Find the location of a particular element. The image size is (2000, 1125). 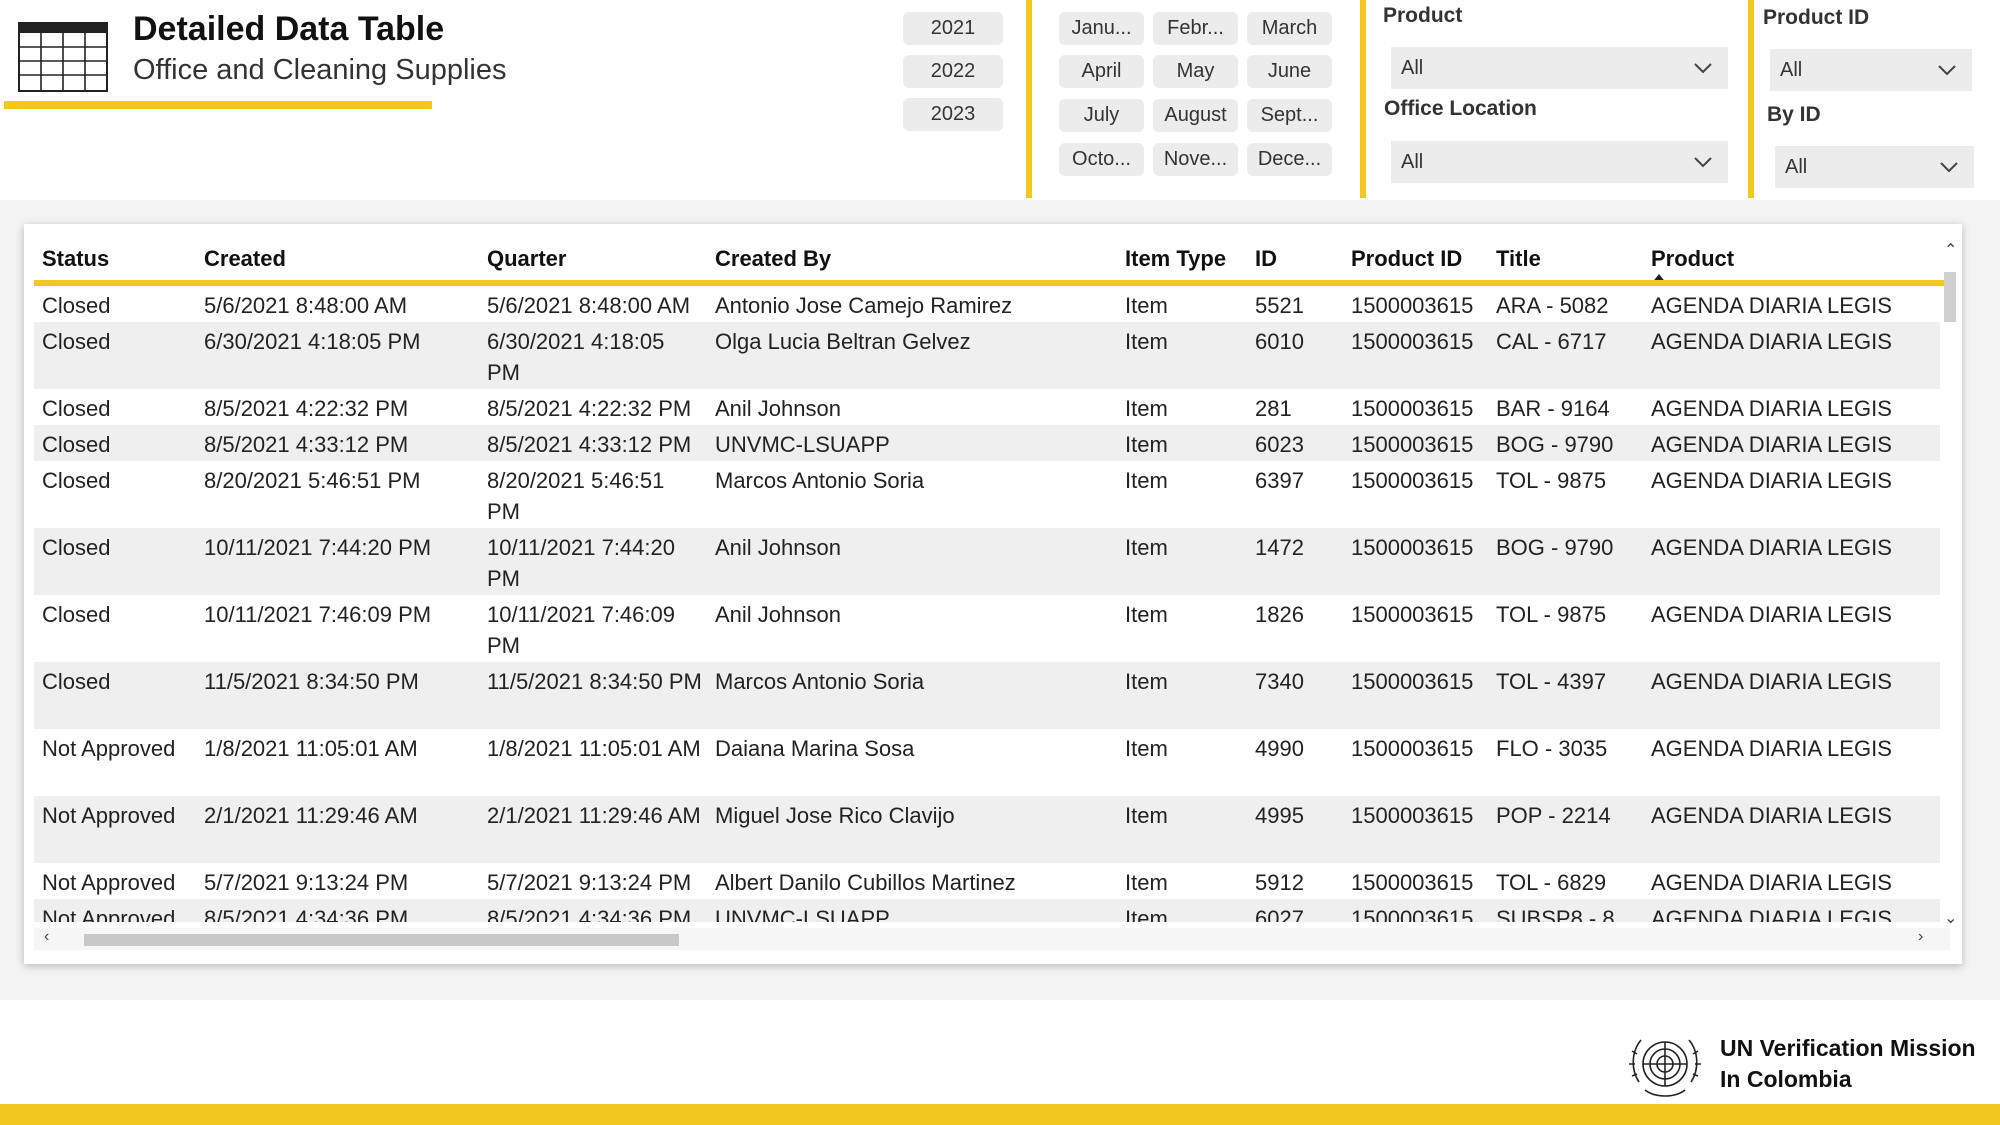

horizontal-scroll-thumb is located at coordinates (381, 940).